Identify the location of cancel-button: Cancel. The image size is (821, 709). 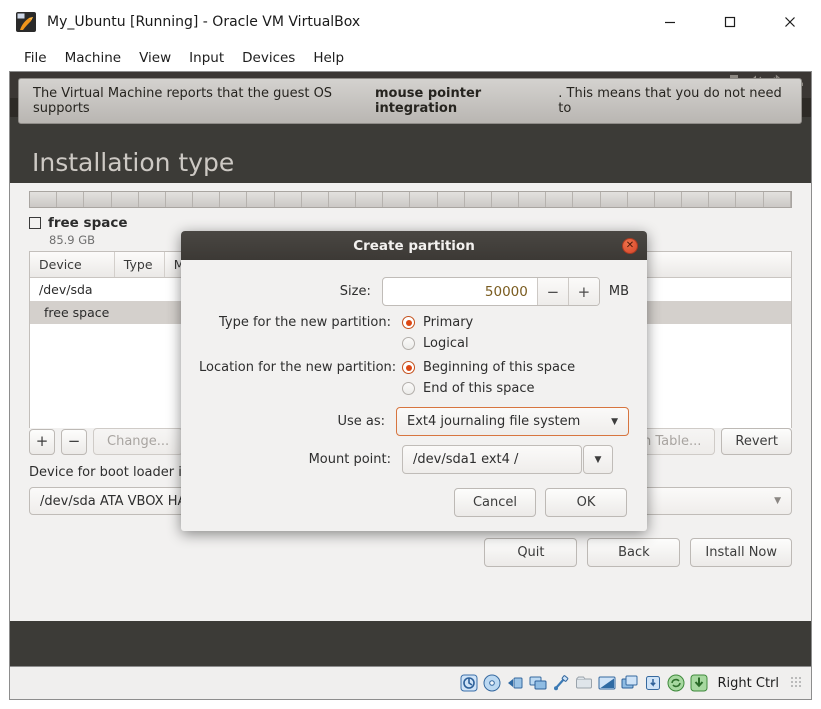
(495, 502).